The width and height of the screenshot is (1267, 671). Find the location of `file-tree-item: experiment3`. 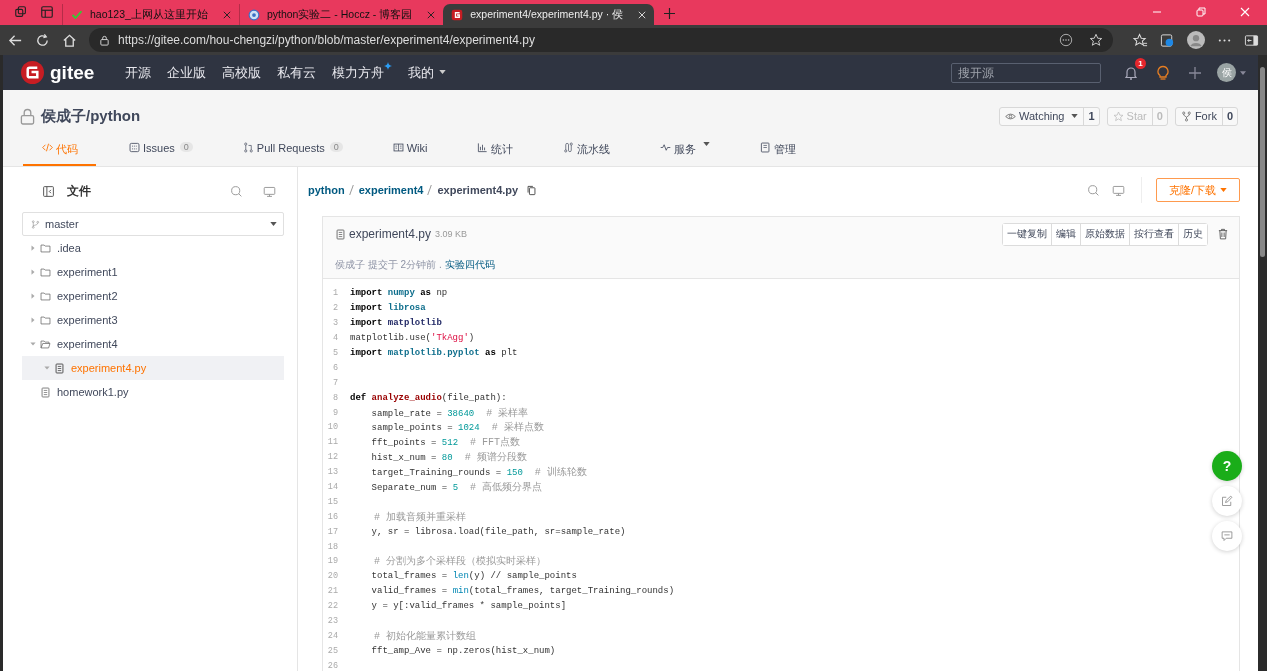

file-tree-item: experiment3 is located at coordinates (153, 320).